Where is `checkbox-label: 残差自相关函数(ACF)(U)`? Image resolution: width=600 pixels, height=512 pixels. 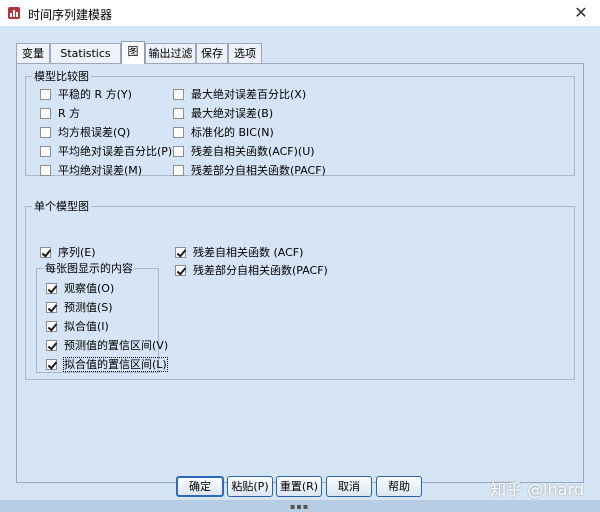
checkbox-label: 残差自相关函数(ACF)(U) is located at coordinates (253, 151).